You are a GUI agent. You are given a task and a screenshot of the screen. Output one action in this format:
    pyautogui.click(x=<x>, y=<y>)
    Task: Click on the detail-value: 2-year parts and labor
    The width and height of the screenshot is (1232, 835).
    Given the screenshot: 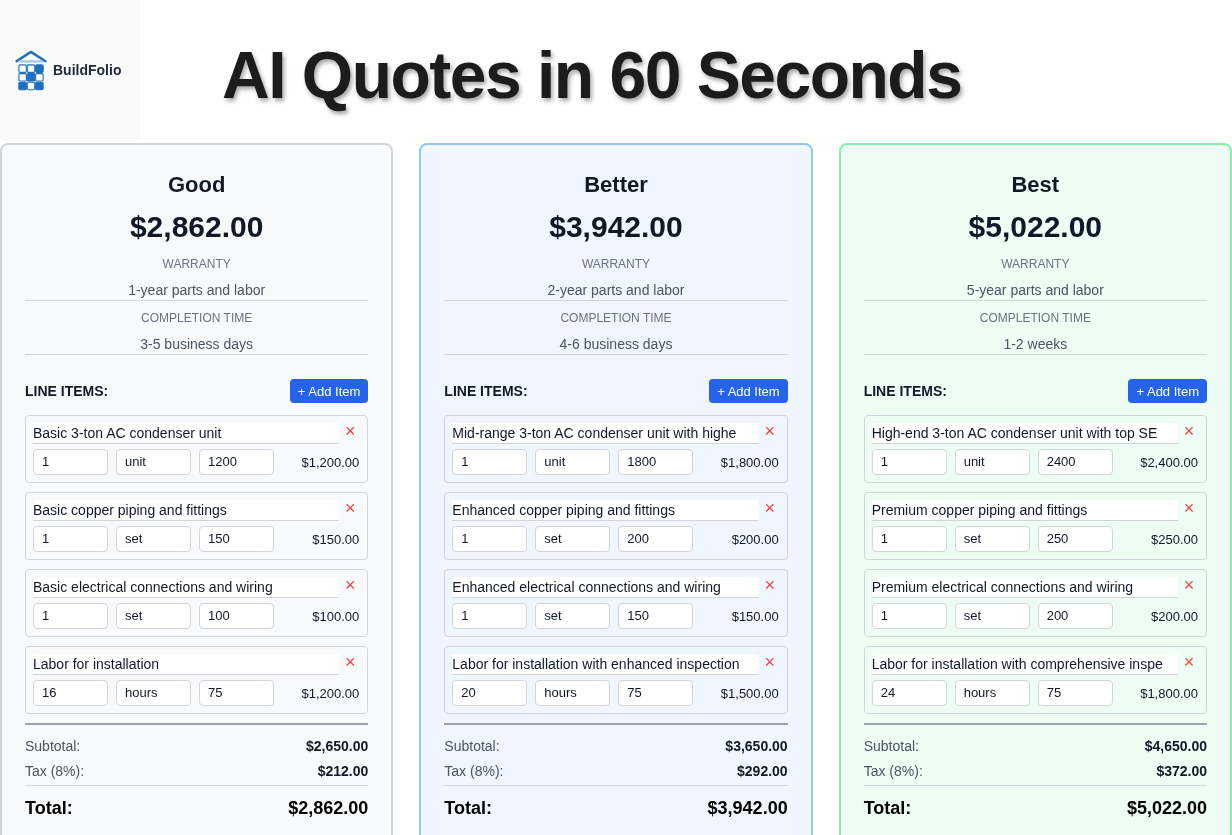 What is the action you would take?
    pyautogui.click(x=616, y=290)
    